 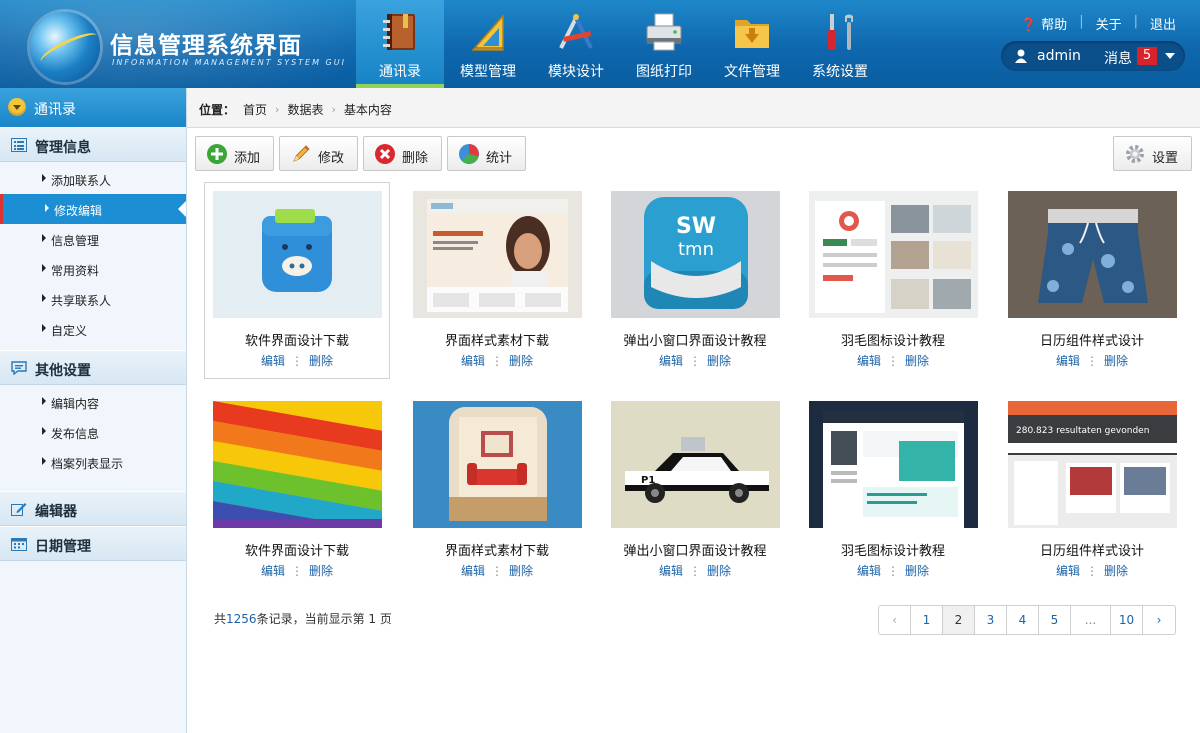 What do you see at coordinates (415, 158) in the screenshot?
I see `delete-label: 删除` at bounding box center [415, 158].